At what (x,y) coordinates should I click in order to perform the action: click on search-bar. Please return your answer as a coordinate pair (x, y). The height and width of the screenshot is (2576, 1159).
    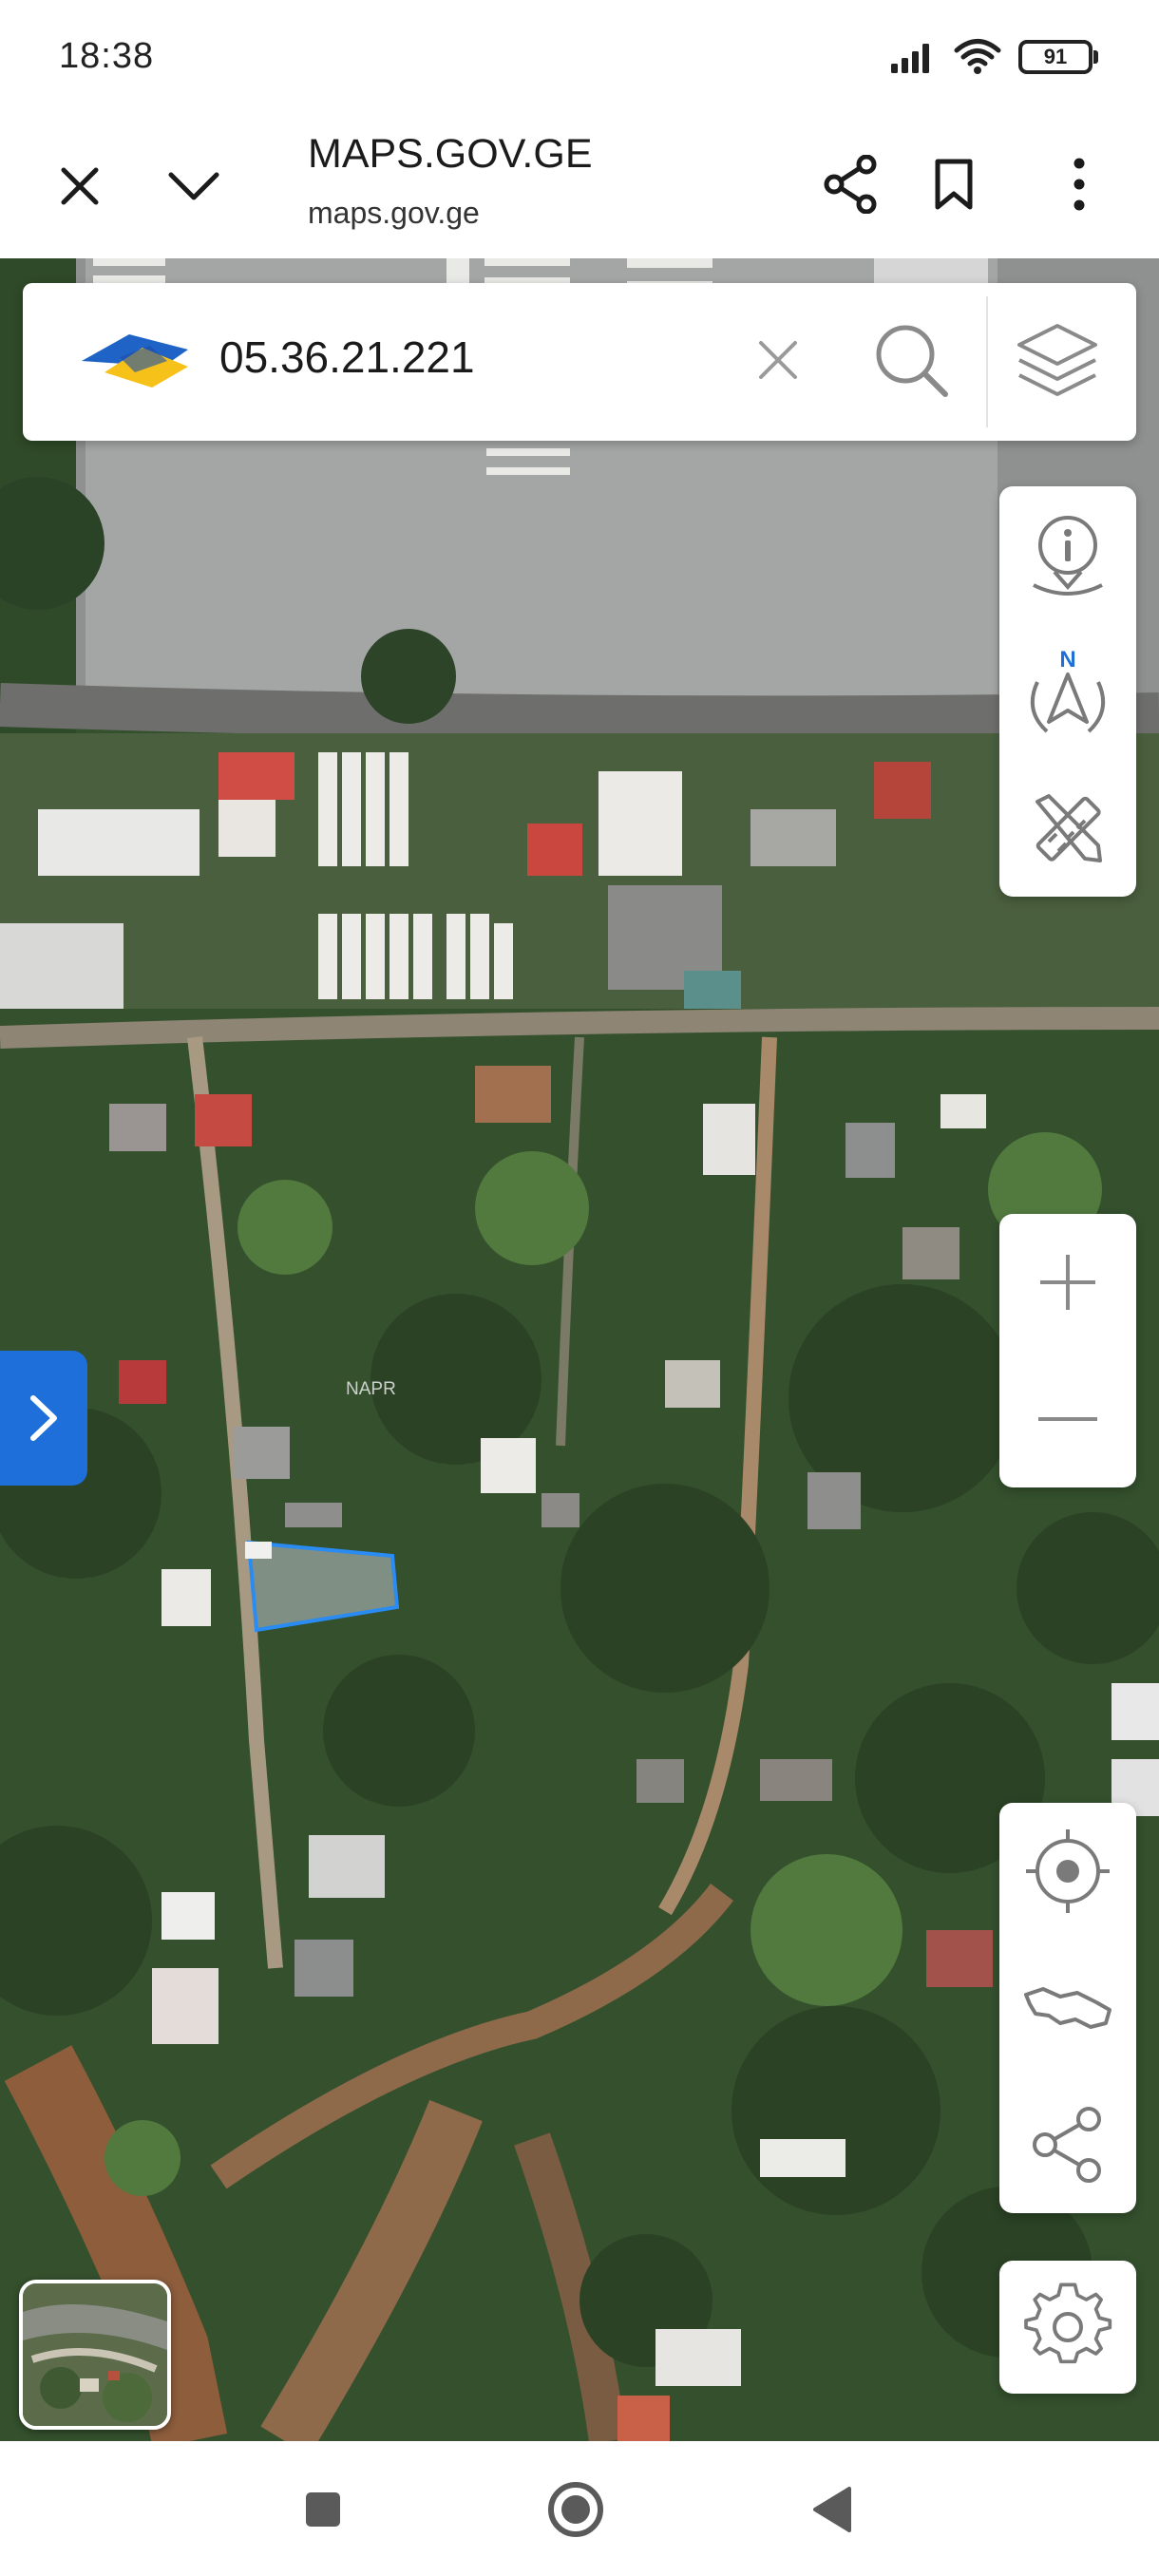
    Looking at the image, I should click on (579, 362).